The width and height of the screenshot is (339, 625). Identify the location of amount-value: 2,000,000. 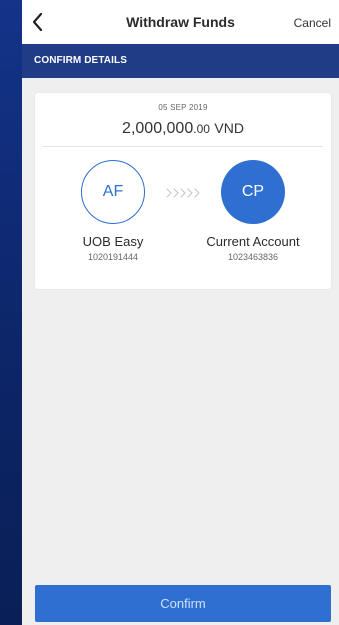
(158, 128).